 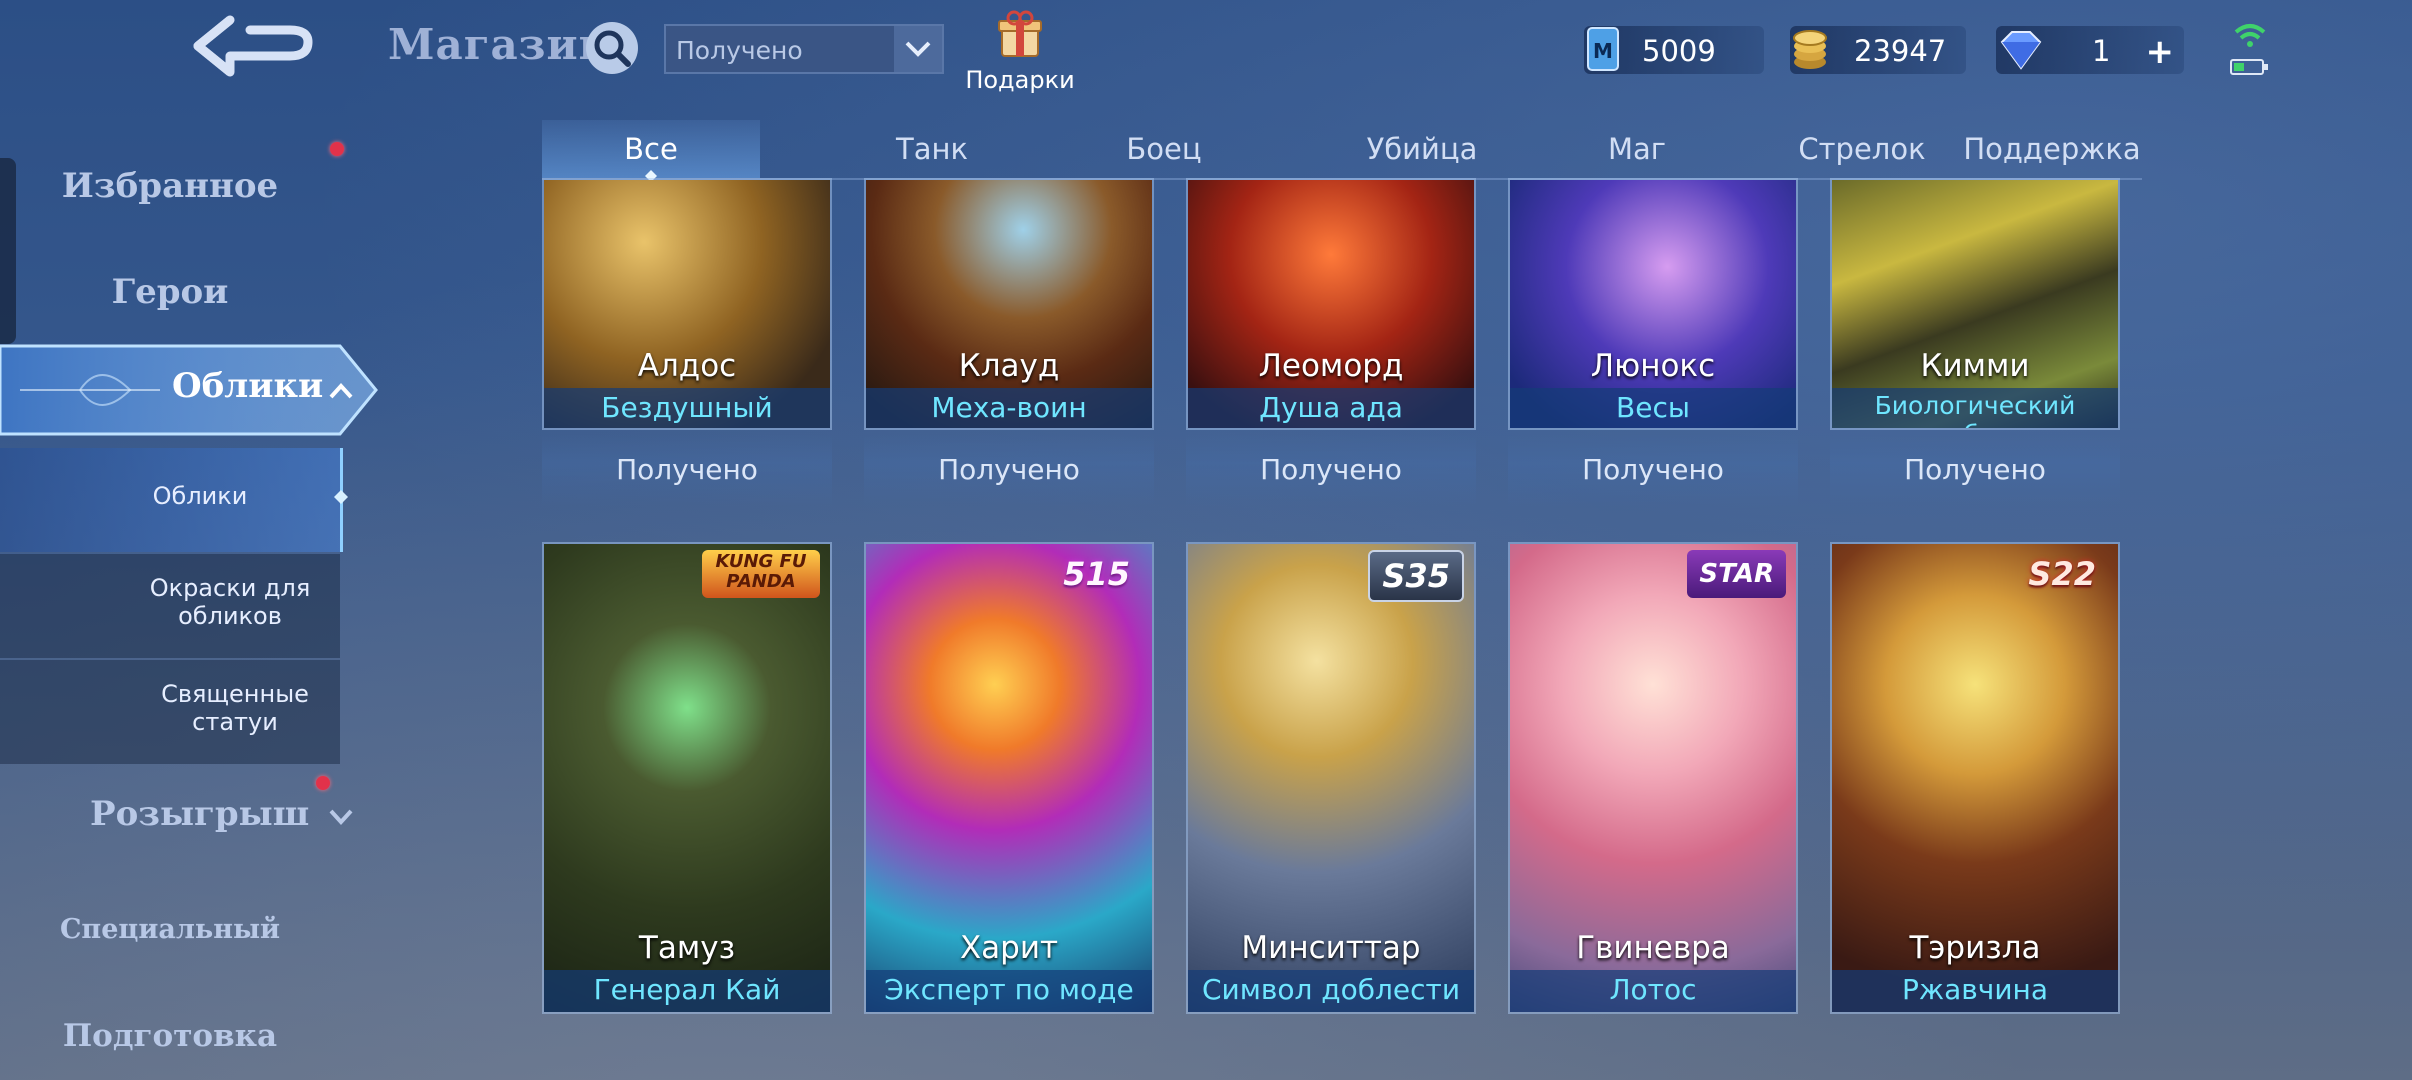 I want to click on gold-value: 23947, so click(x=1900, y=51).